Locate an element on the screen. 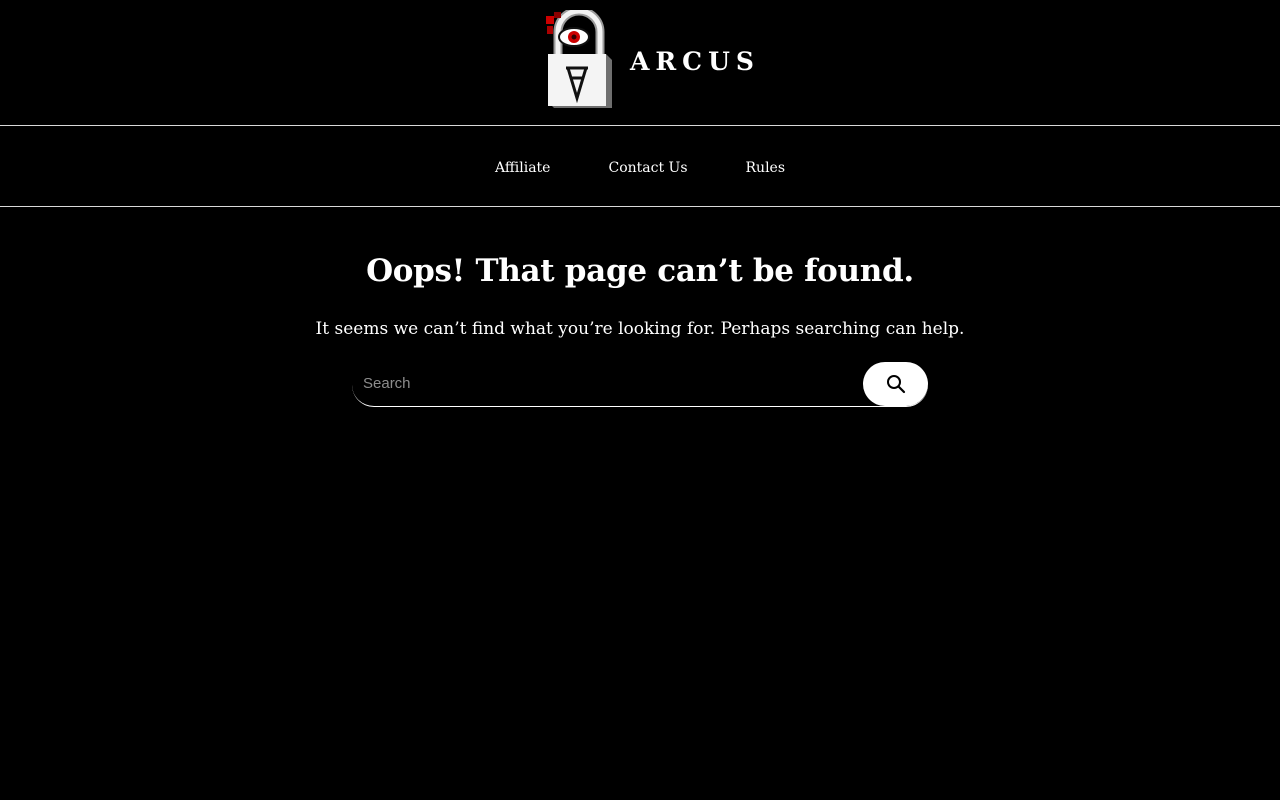 Image resolution: width=1280 pixels, height=800 pixels. search-icon is located at coordinates (895, 384).